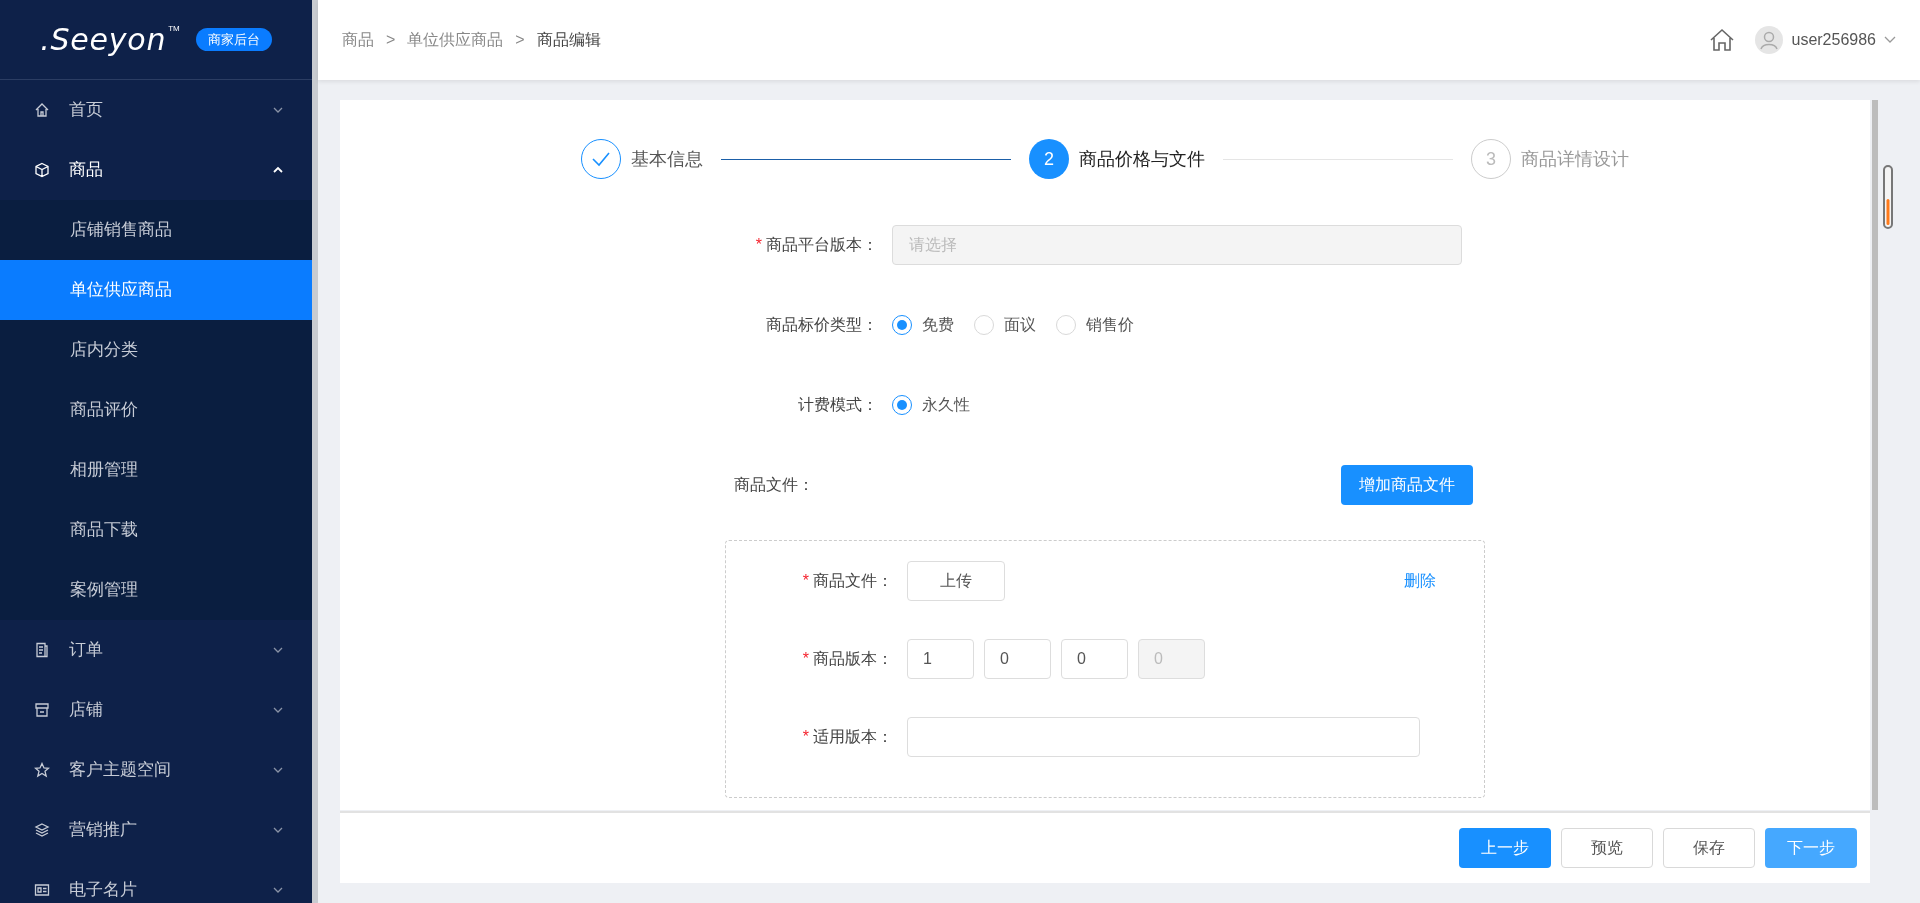 This screenshot has height=903, width=1920. Describe the element at coordinates (156, 590) in the screenshot. I see `submenu-item: 案例管理` at that location.